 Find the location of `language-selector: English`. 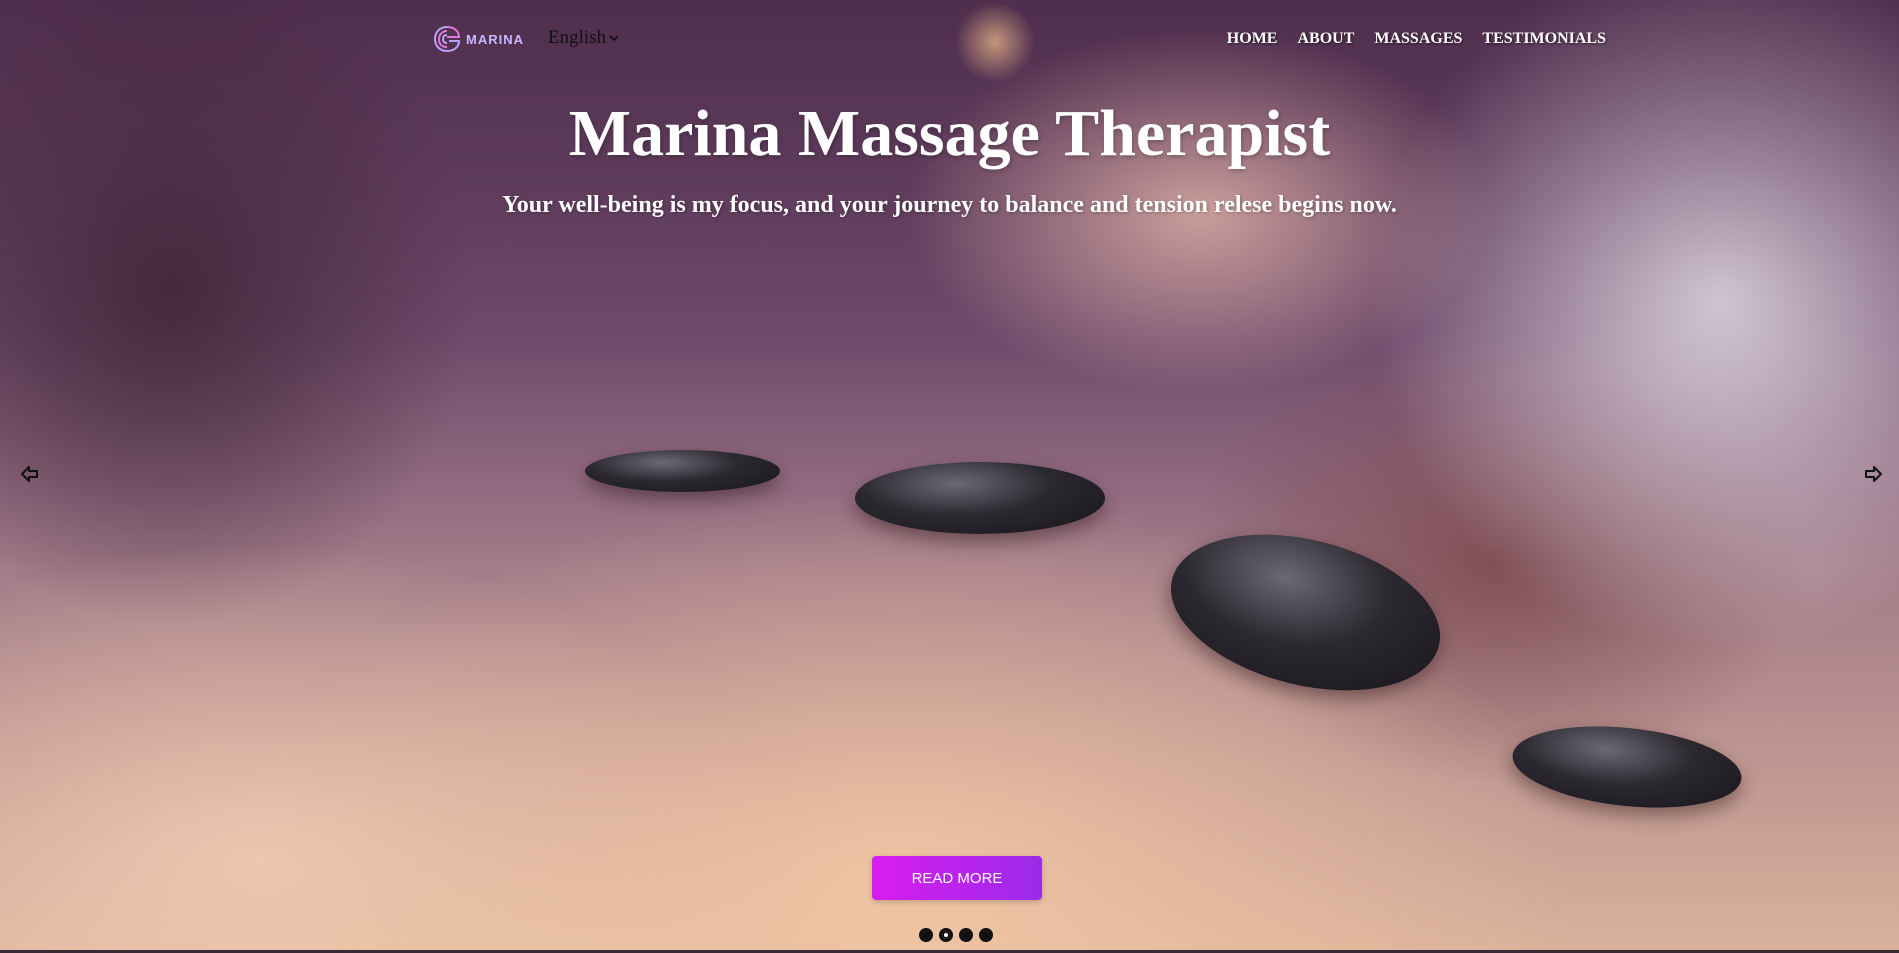

language-selector: English is located at coordinates (583, 38).